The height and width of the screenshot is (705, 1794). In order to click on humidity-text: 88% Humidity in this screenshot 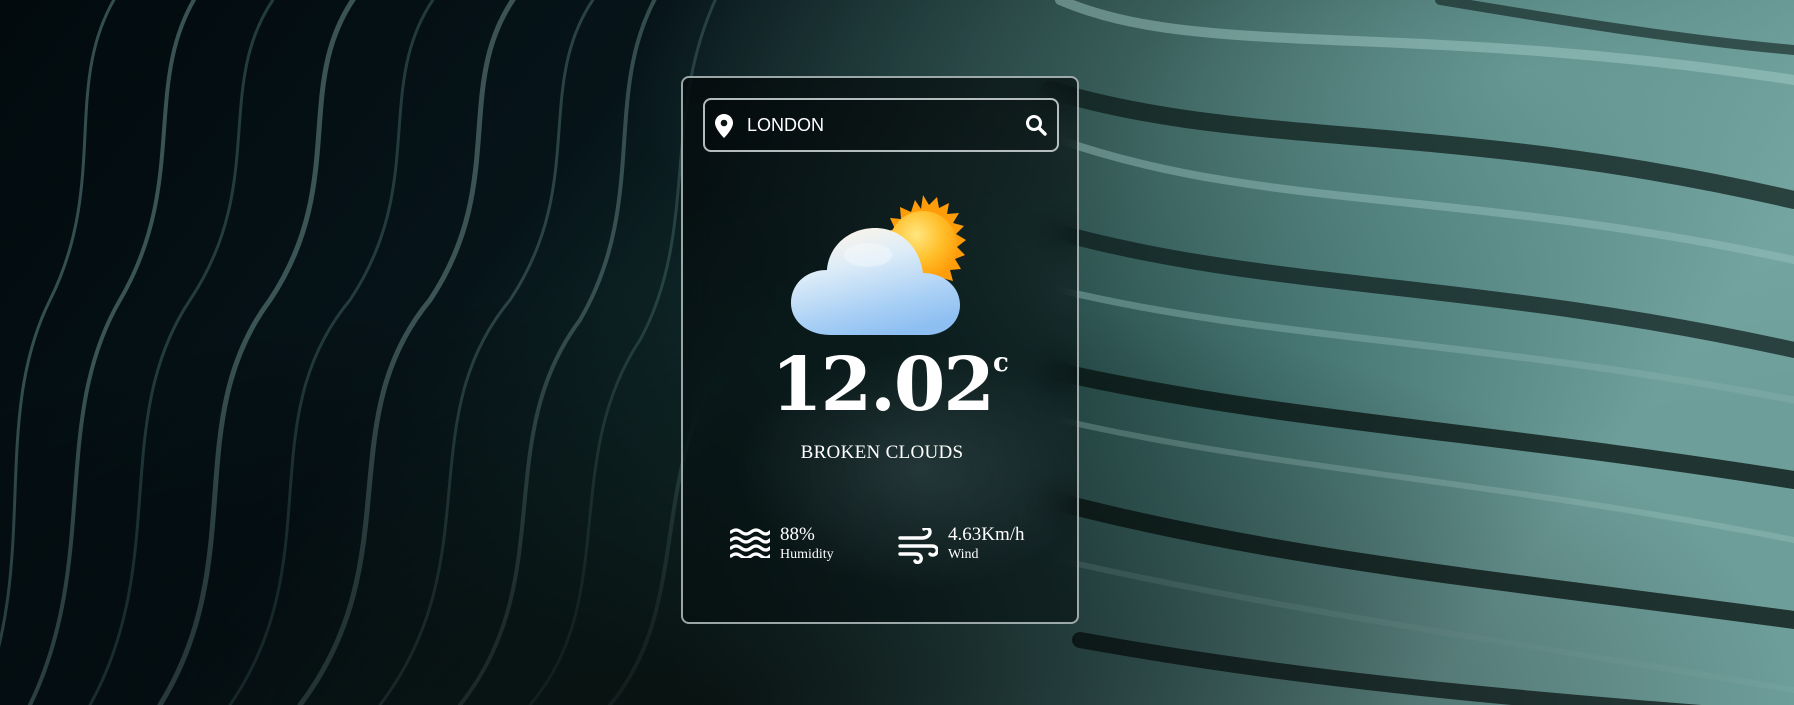, I will do `click(807, 544)`.